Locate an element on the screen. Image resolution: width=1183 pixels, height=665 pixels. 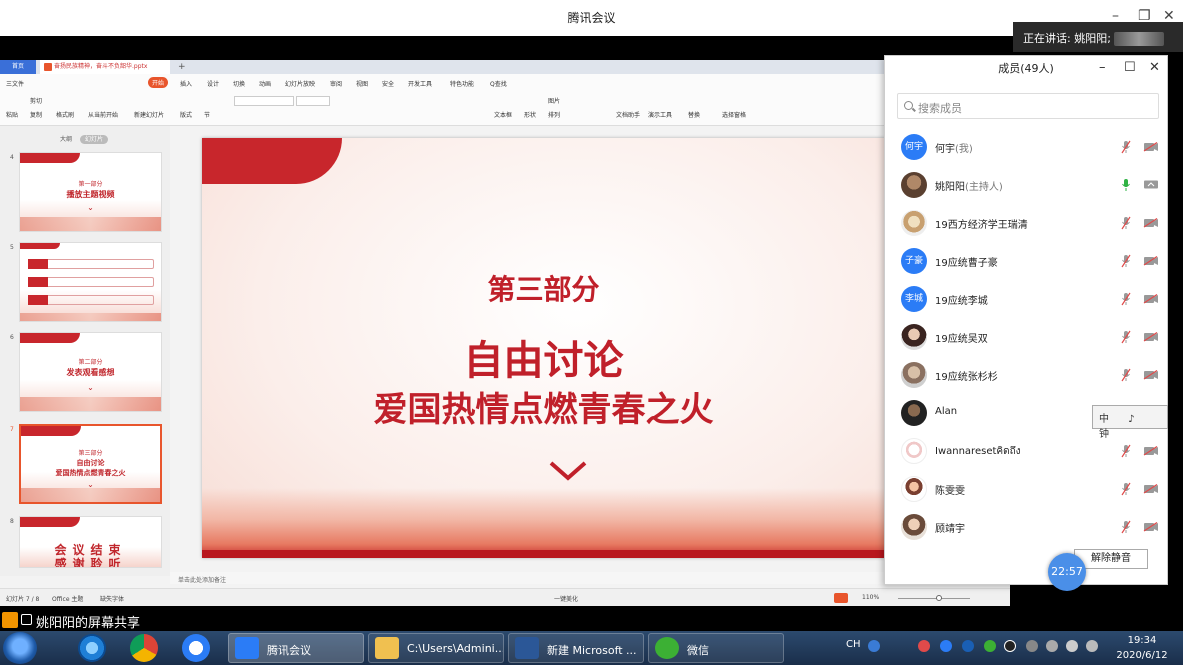
menu-transition: 切换 is located at coordinates (239, 83).